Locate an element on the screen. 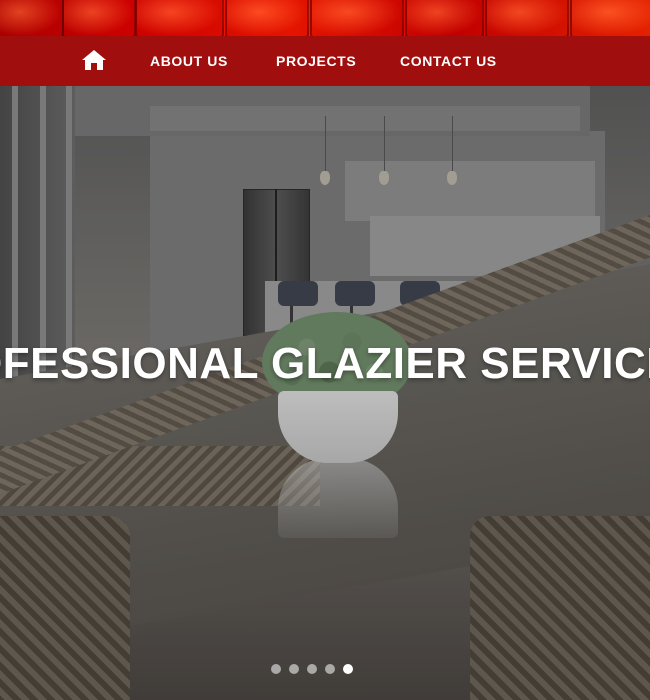 This screenshot has width=650, height=700. main-nav: ABOUT US PROJECTS CONTACT US is located at coordinates (325, 61).